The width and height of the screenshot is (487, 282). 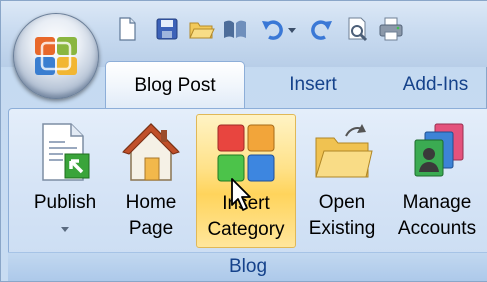 I want to click on print-preview-icon, so click(x=357, y=29).